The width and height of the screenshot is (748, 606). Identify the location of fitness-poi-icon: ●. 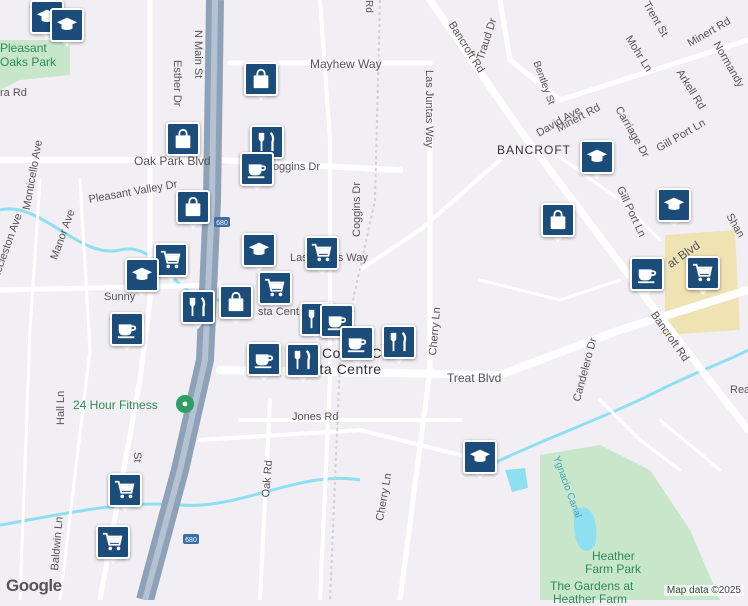
(185, 404).